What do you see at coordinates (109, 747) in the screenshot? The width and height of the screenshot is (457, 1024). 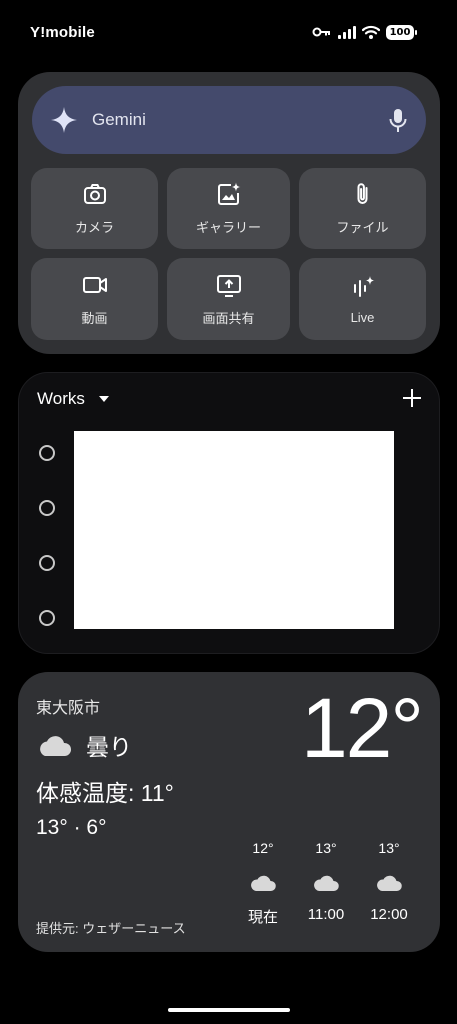 I see `weather-condition-text: 曇り` at bounding box center [109, 747].